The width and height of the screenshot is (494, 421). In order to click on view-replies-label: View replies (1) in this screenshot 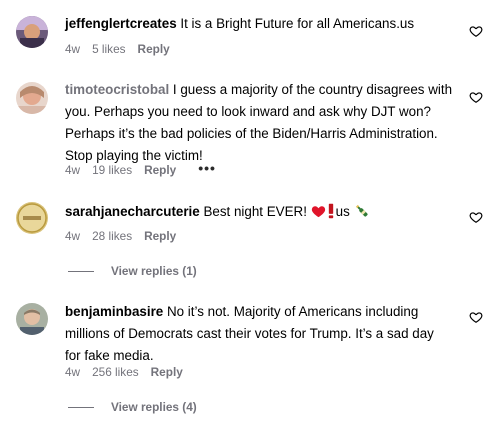, I will do `click(154, 271)`.